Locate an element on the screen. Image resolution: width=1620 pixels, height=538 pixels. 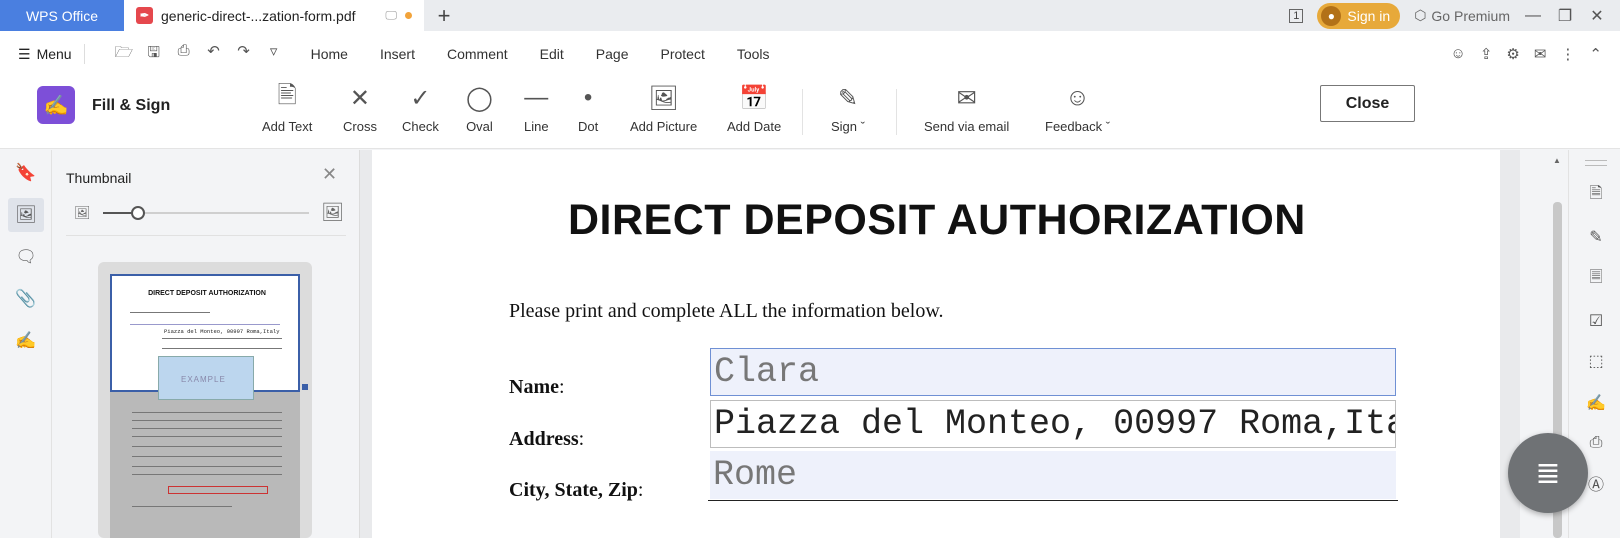
sign-in-label: Sign in is located at coordinates (1369, 15).